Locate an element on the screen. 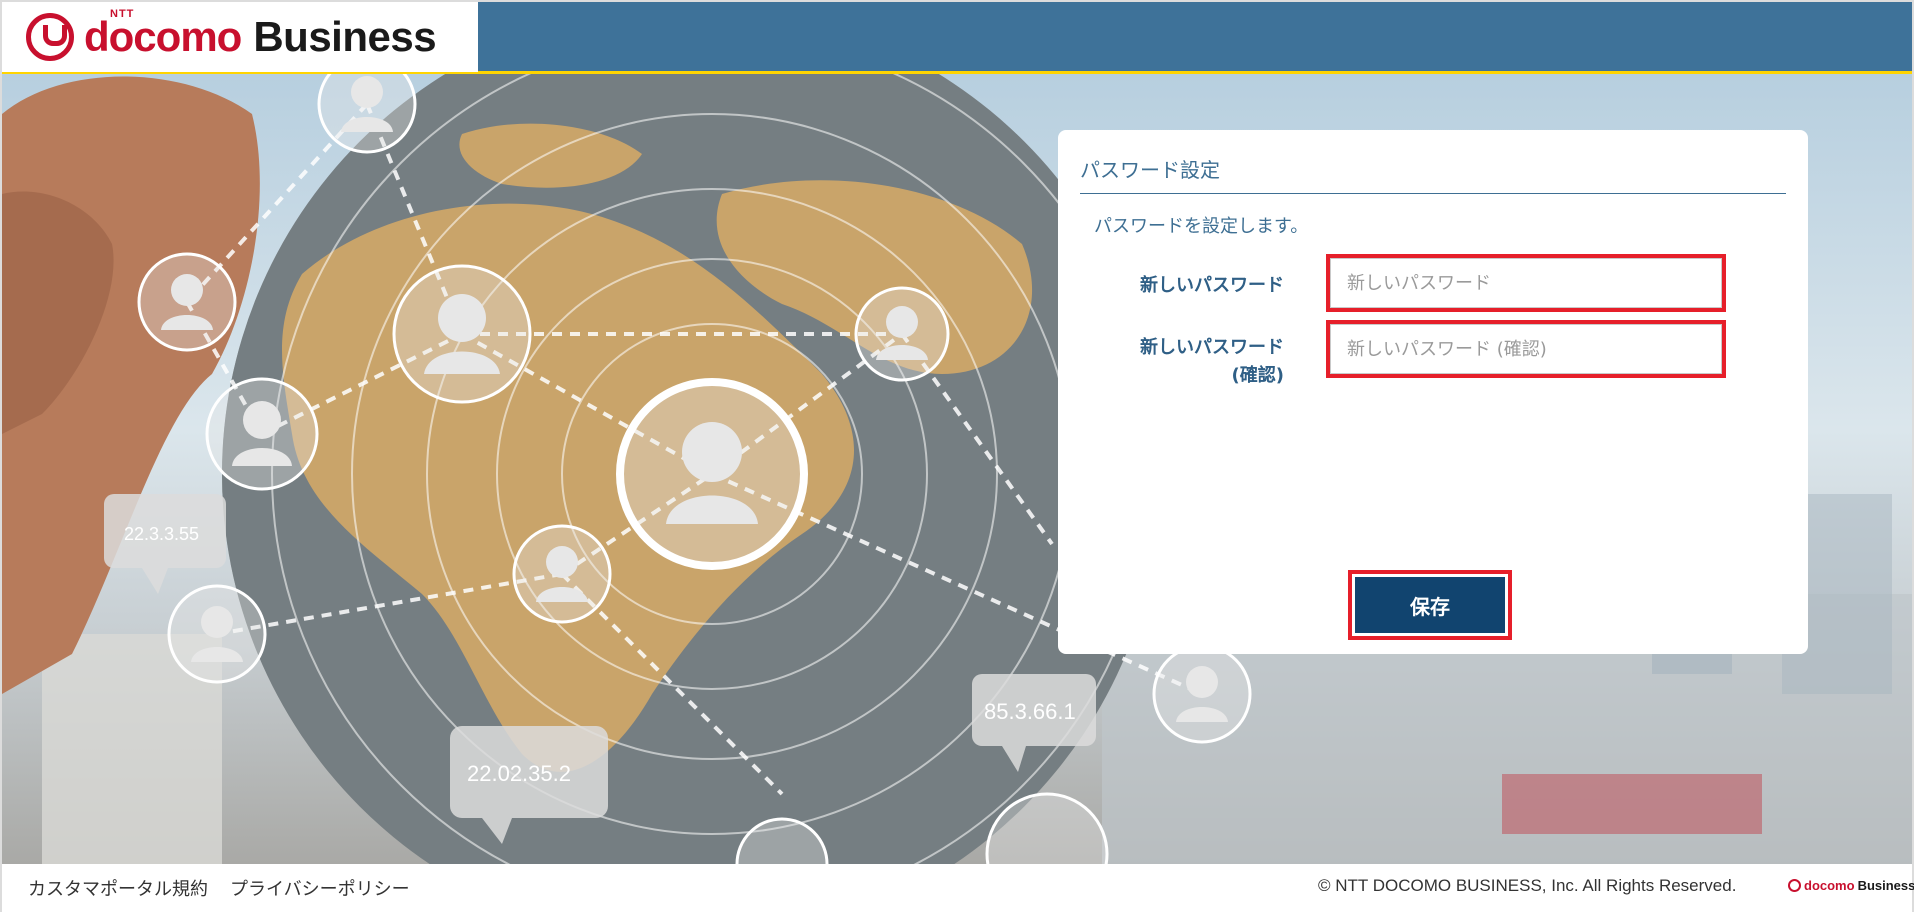 The height and width of the screenshot is (912, 1914). docomo-mini-logo-icon is located at coordinates (1794, 885).